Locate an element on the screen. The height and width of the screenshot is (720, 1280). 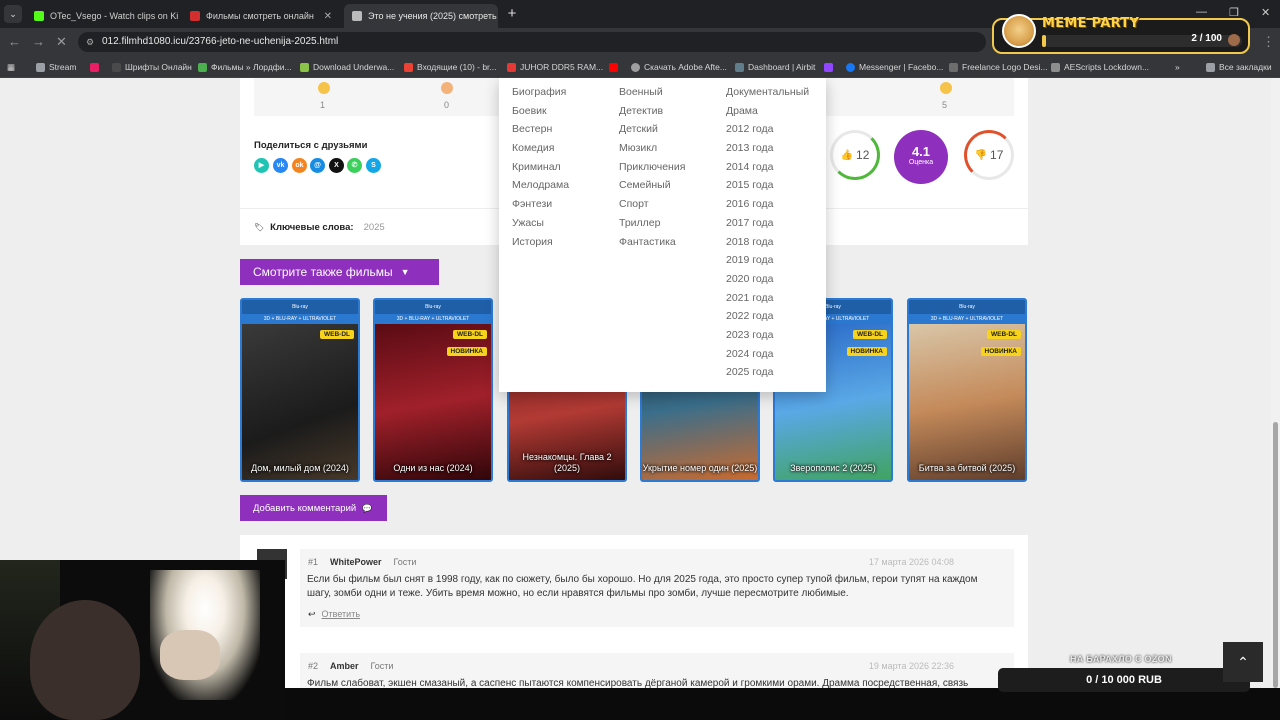
comment-date: 19 марта 2026 22:36 is located at coordinates (911, 666).